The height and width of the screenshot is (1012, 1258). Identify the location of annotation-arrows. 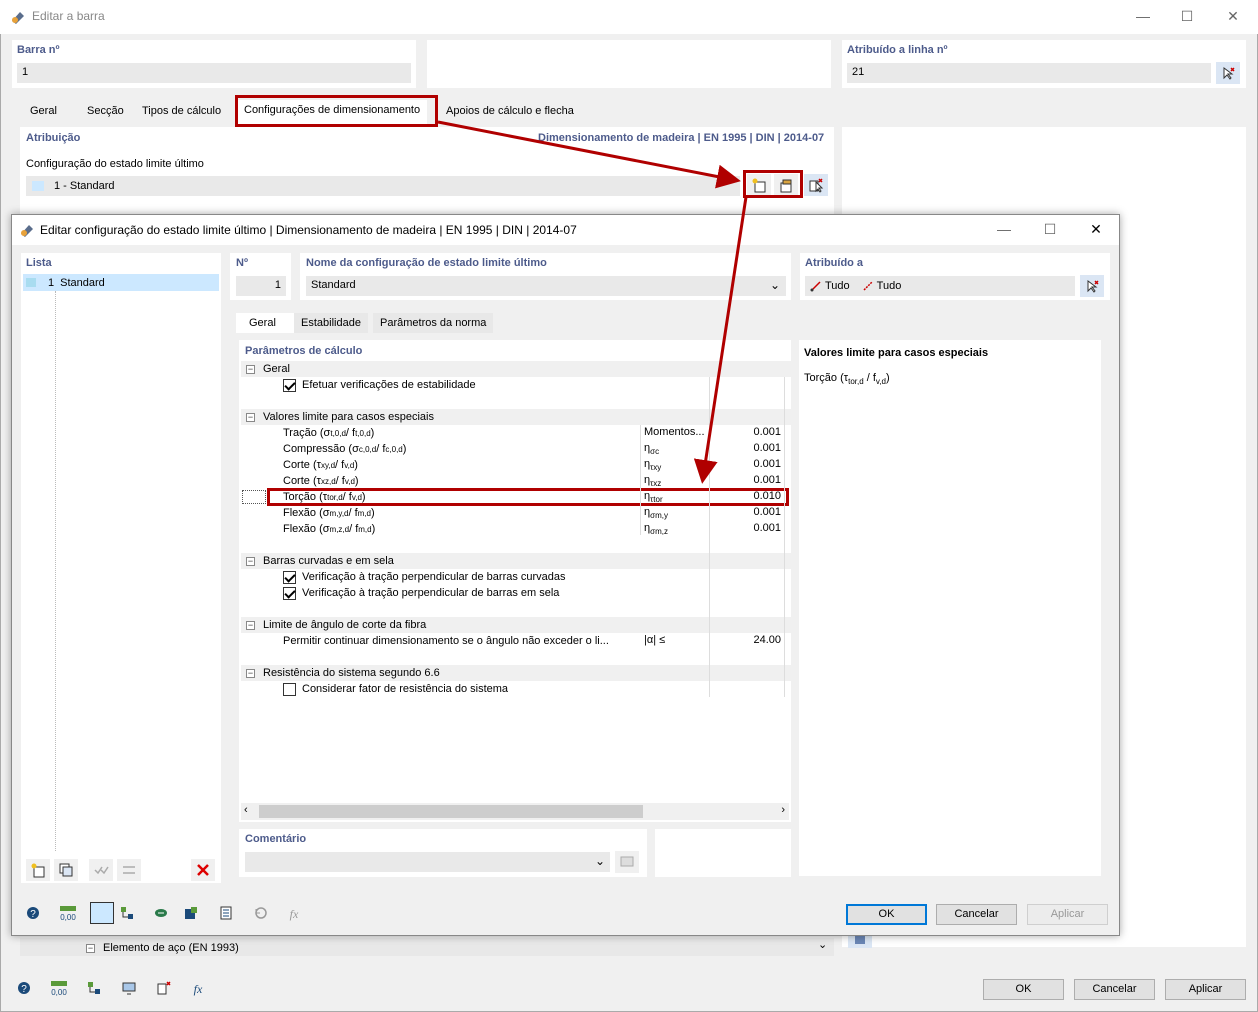
(592, 302).